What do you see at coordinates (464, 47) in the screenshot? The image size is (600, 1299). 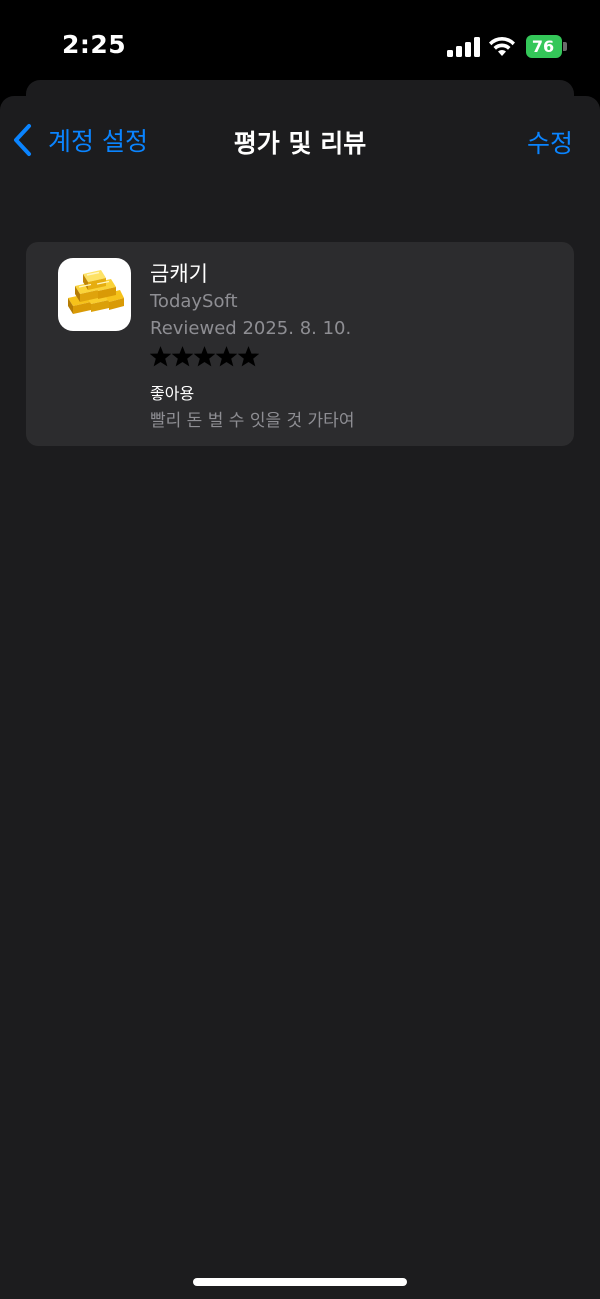 I see `signal-icon` at bounding box center [464, 47].